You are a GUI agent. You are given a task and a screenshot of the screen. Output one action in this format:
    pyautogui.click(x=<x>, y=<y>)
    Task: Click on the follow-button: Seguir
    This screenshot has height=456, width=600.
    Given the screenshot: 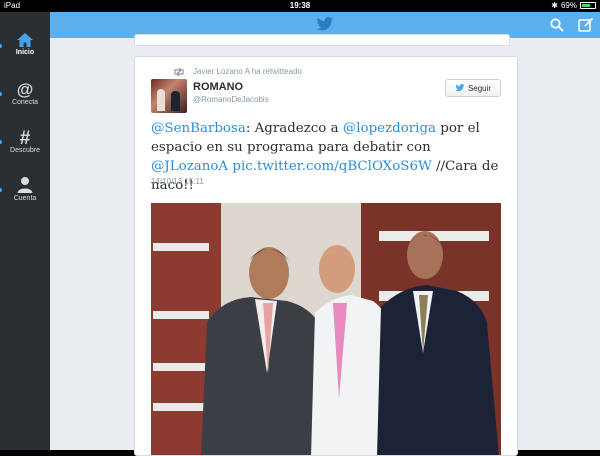 What is the action you would take?
    pyautogui.click(x=473, y=88)
    